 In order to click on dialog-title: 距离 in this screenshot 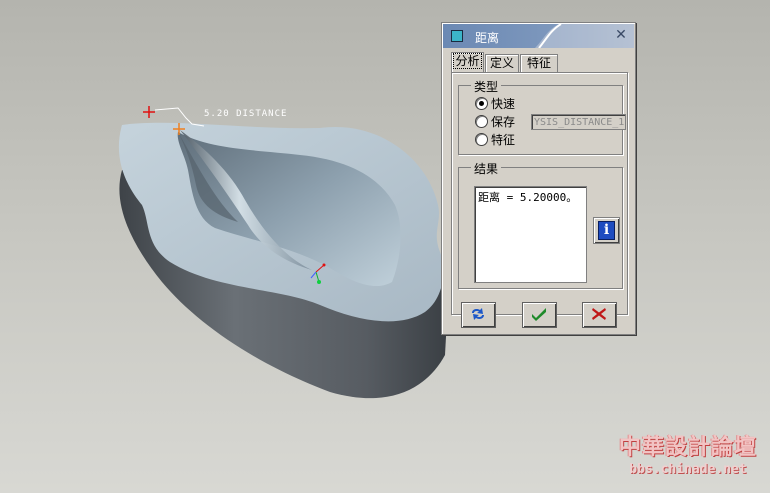, I will do `click(487, 38)`.